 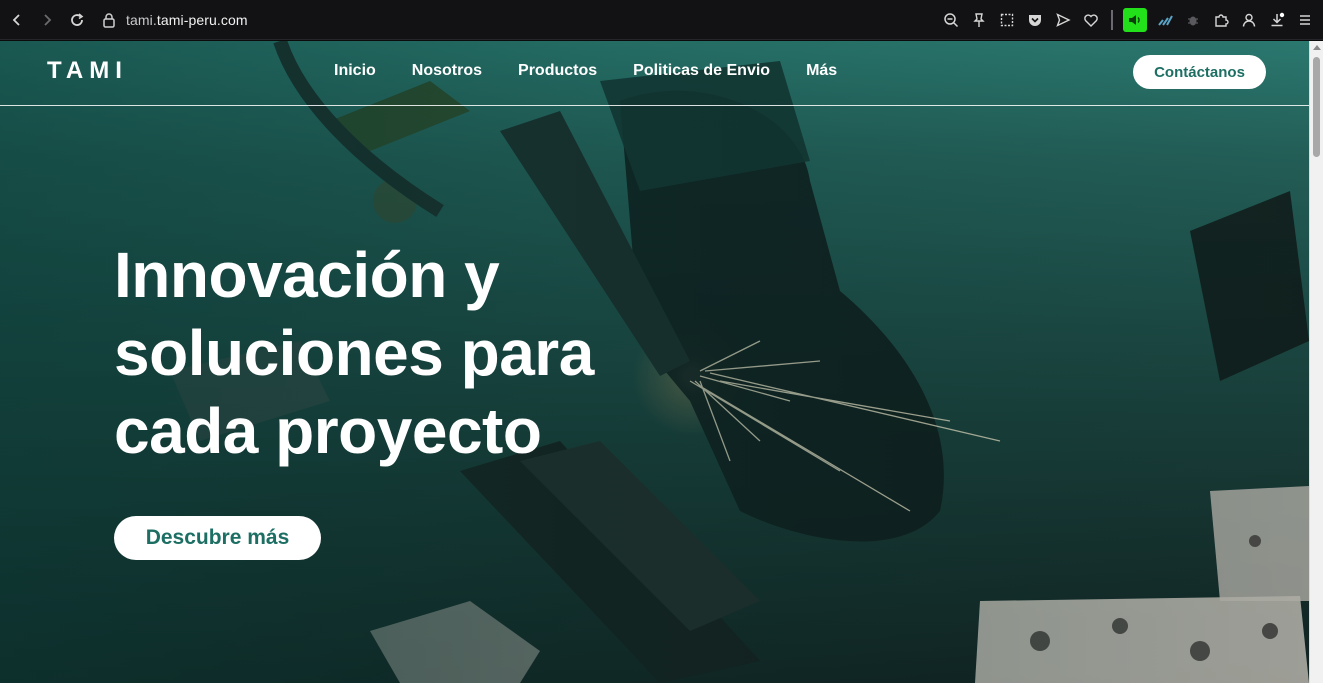 I want to click on lock-icon, so click(x=109, y=20).